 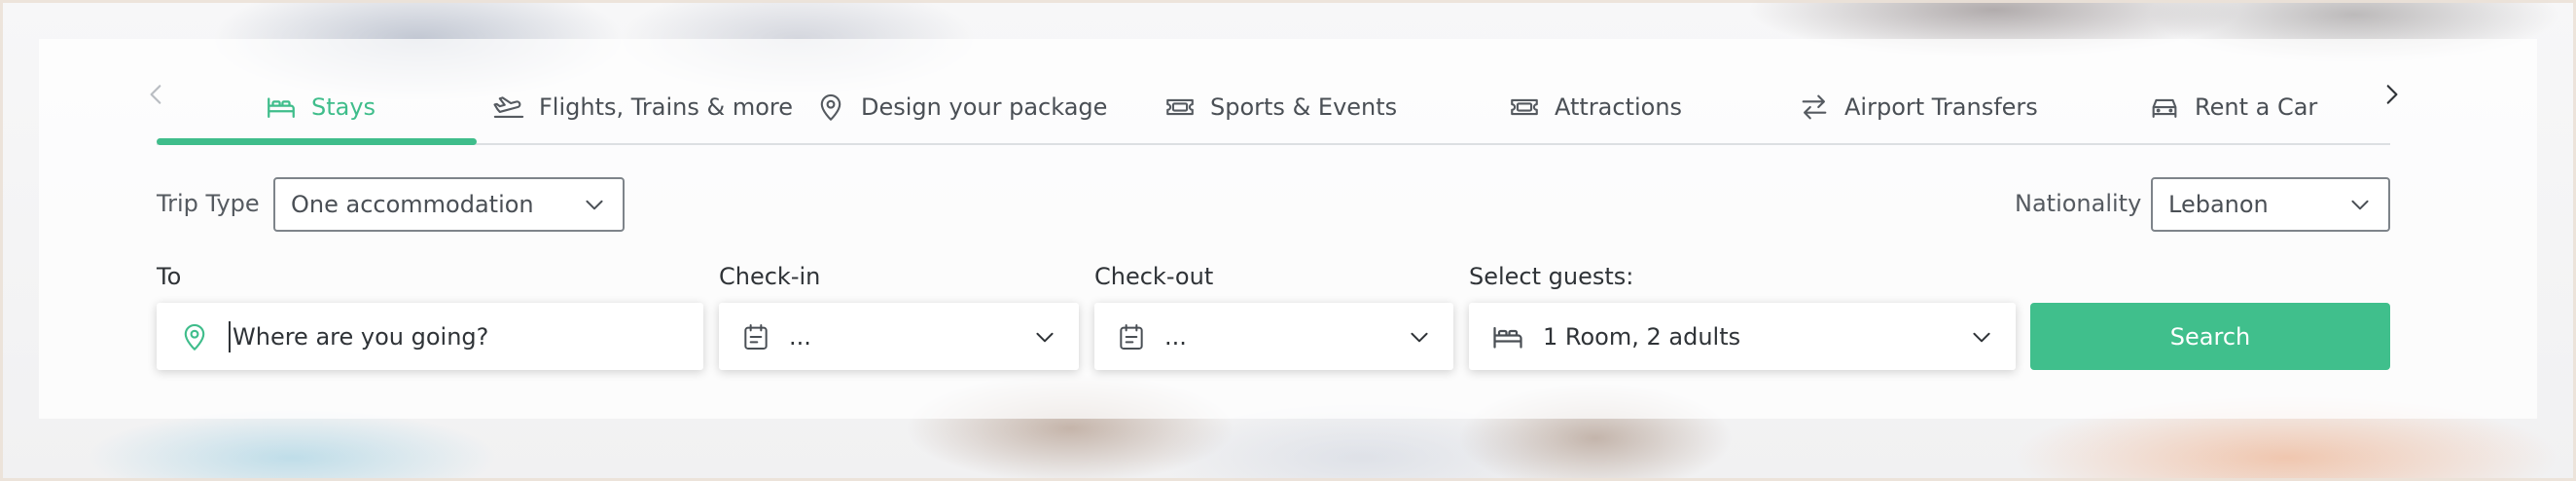 I want to click on tab-label: Flights, Trains & more, so click(x=666, y=107).